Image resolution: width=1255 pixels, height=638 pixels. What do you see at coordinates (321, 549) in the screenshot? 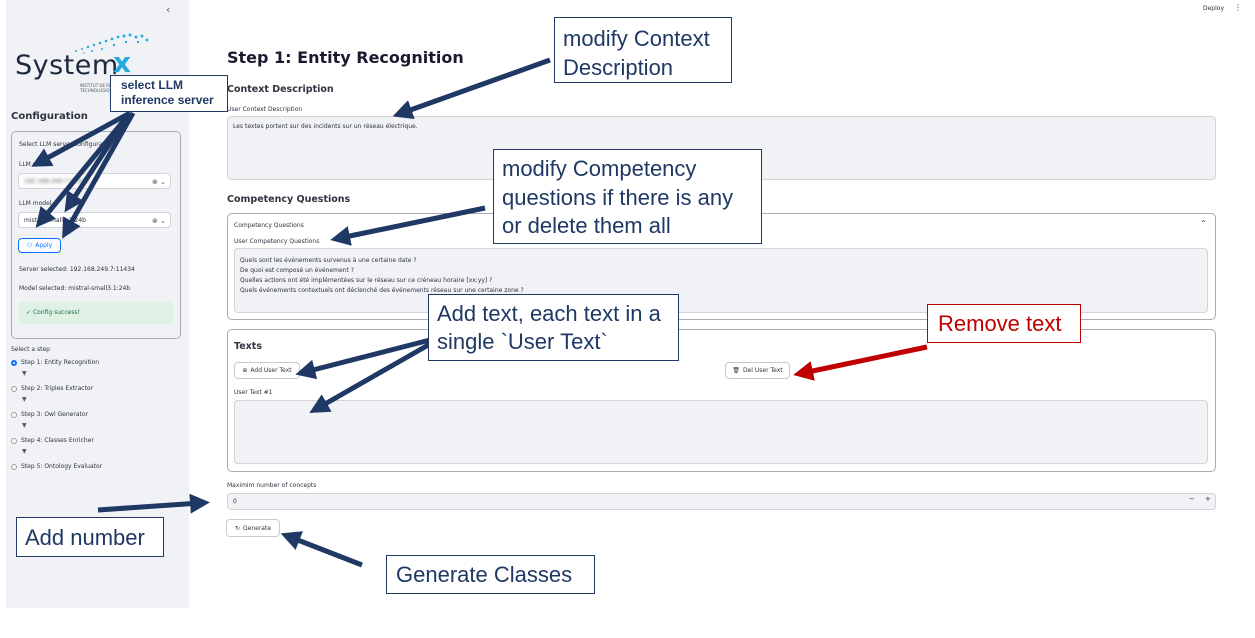
I see `arrow-generate` at bounding box center [321, 549].